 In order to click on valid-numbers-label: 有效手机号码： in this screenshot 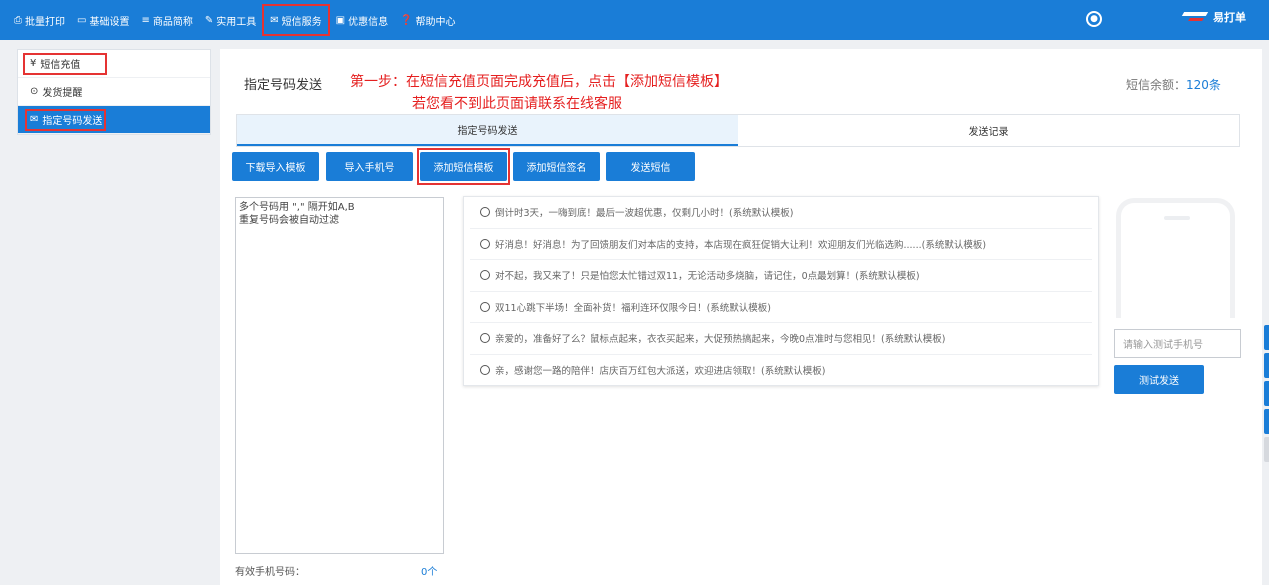, I will do `click(270, 572)`.